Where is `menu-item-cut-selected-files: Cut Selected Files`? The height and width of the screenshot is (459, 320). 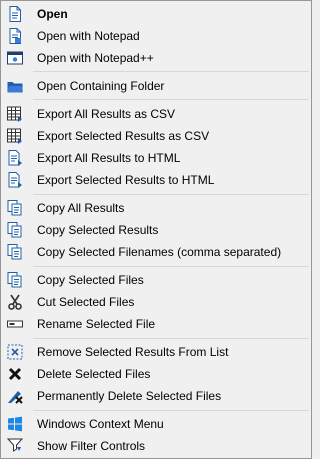 menu-item-cut-selected-files: Cut Selected Files is located at coordinates (156, 302).